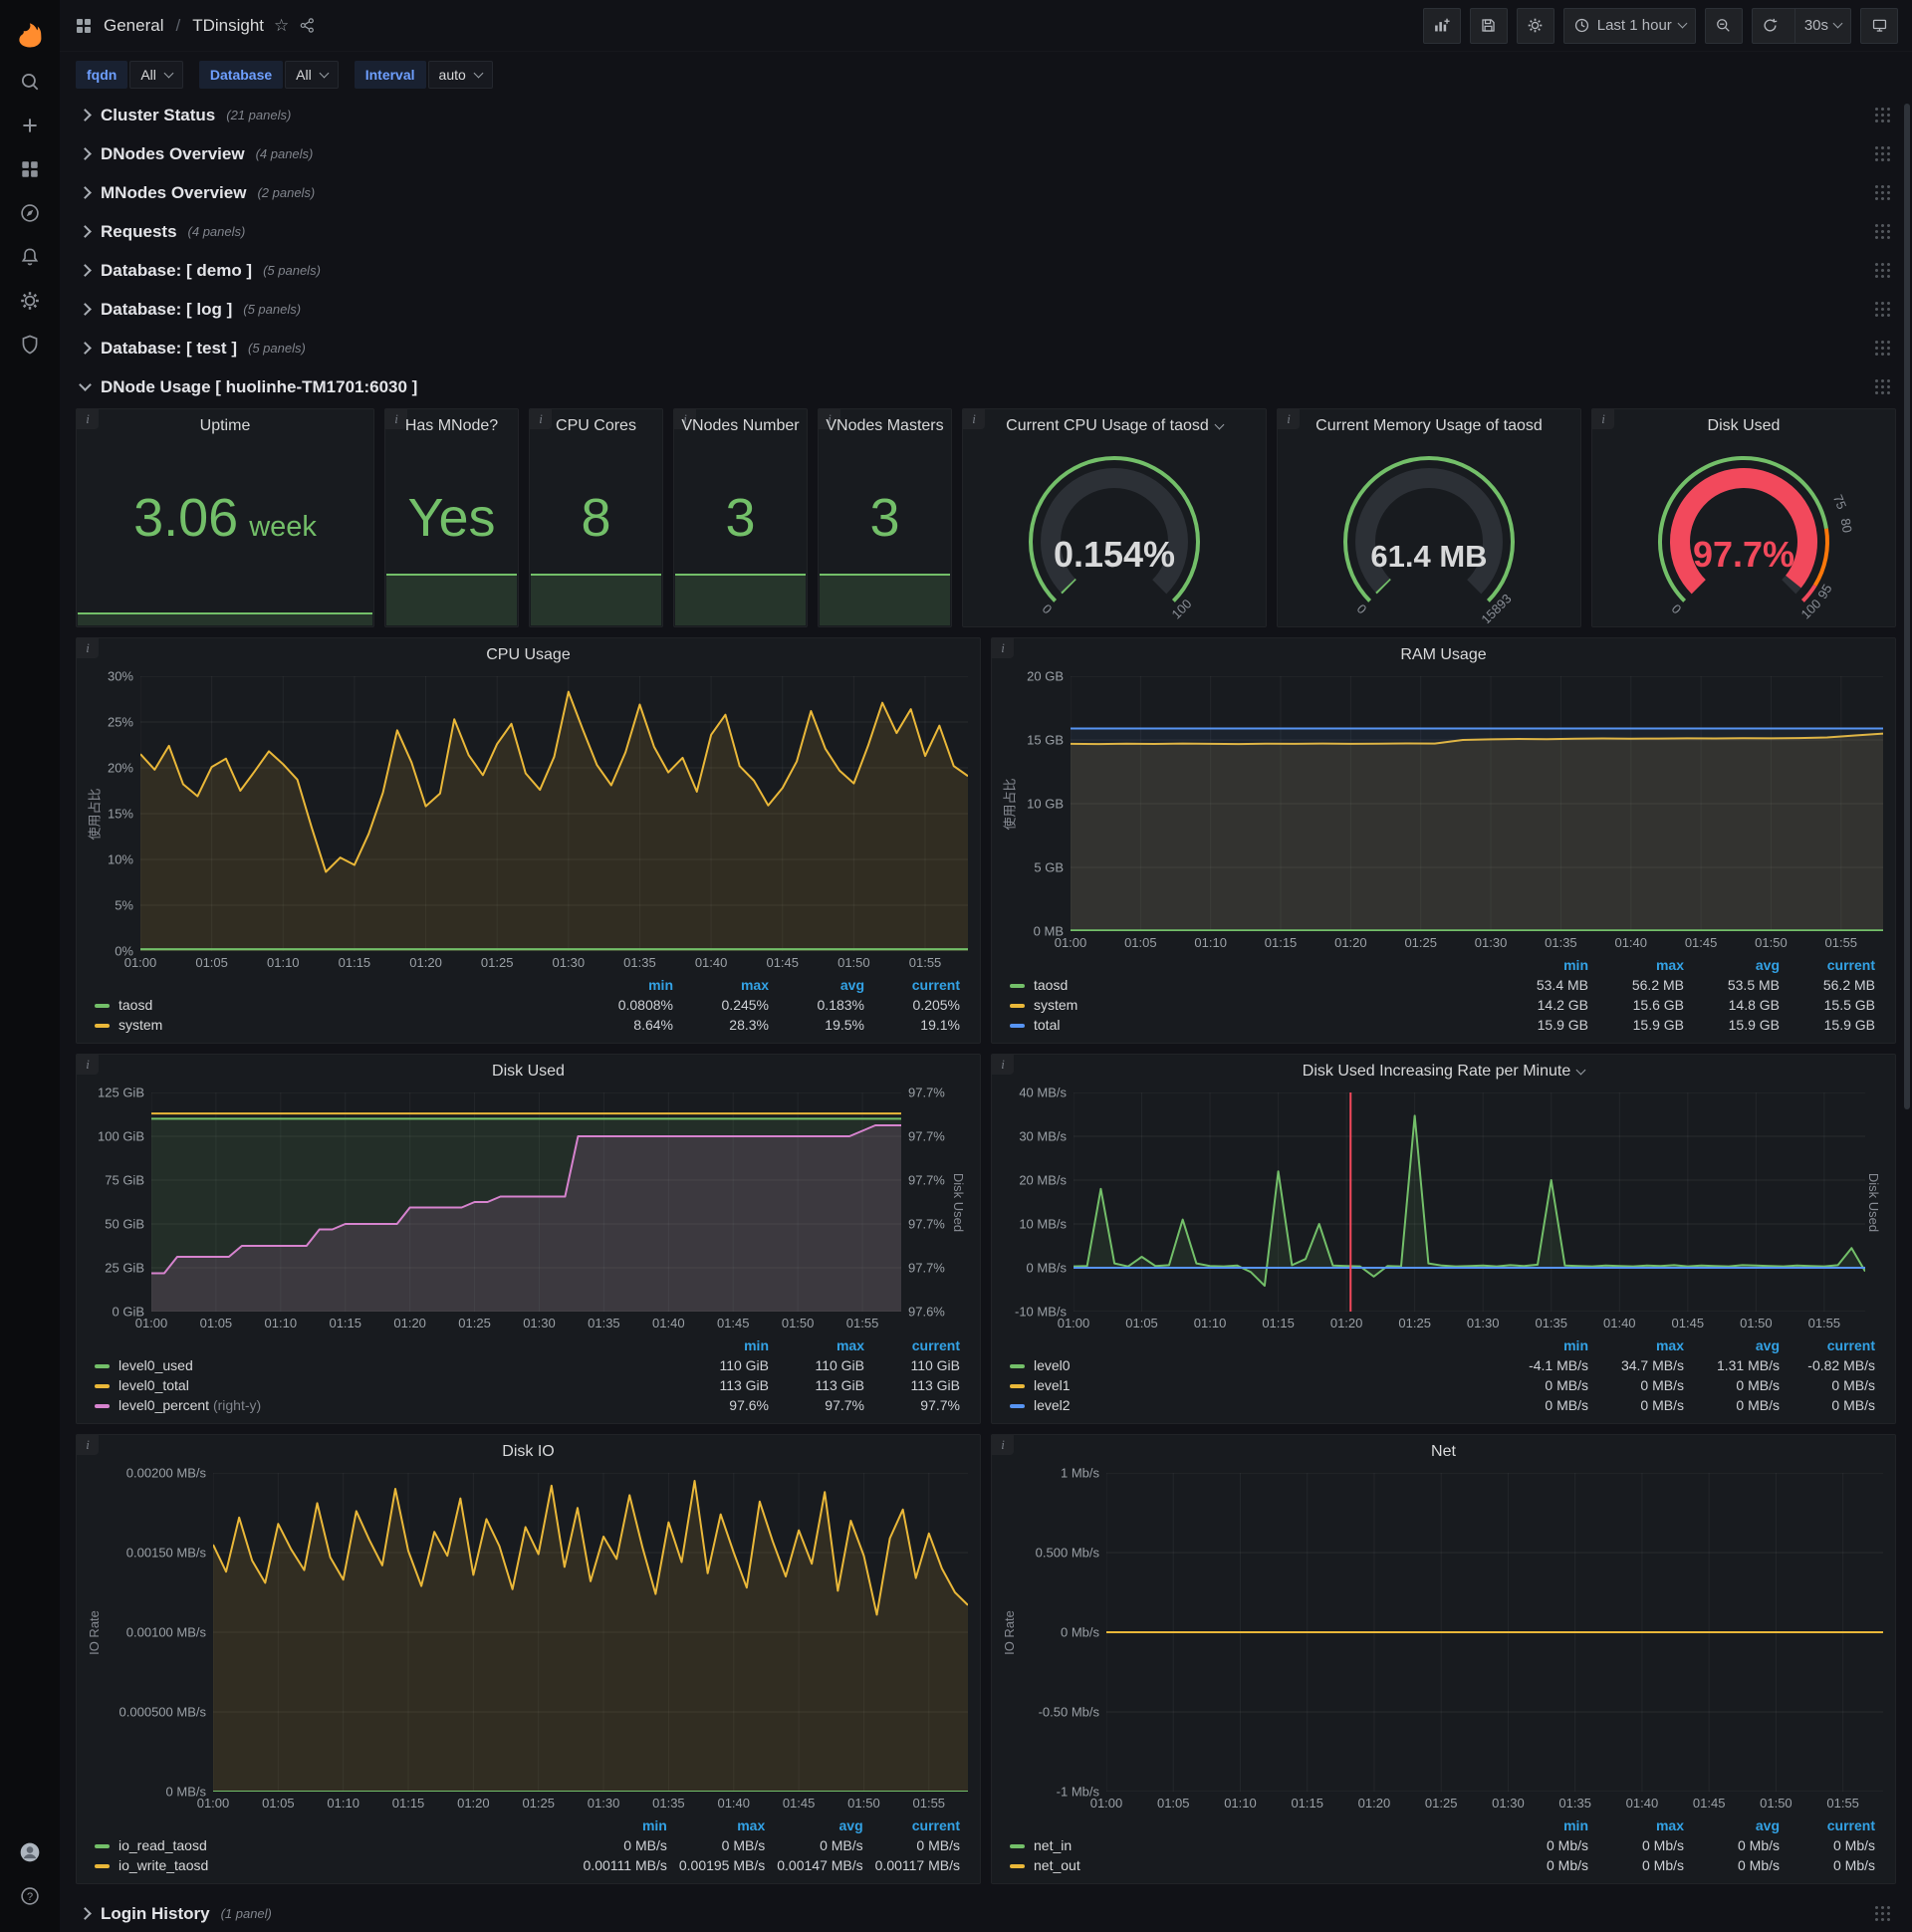  I want to click on server-admin-shield-icon, so click(30, 345).